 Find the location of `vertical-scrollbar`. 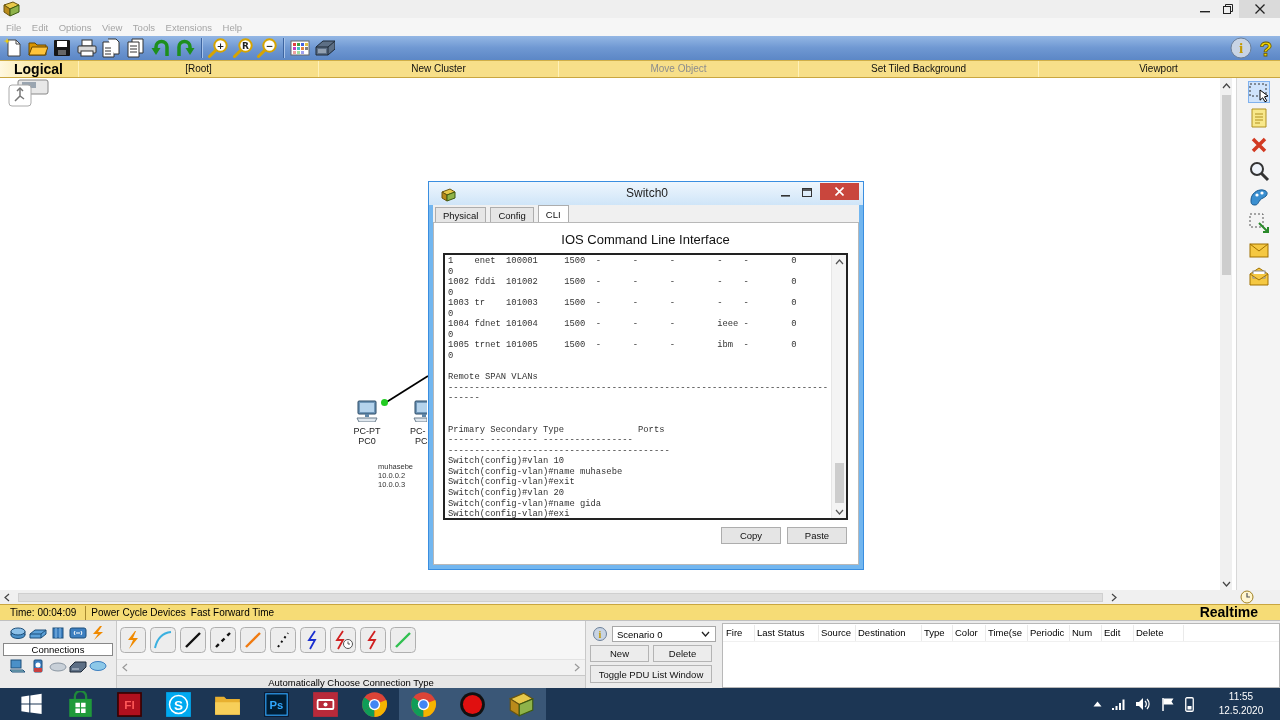

vertical-scrollbar is located at coordinates (1226, 334).